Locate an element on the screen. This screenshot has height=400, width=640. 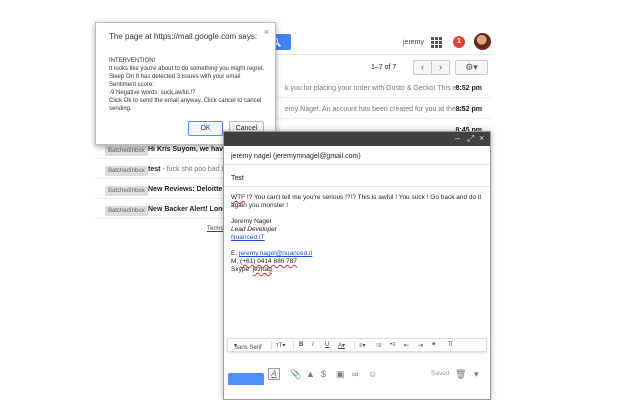
gear-icon: ⚙▾ is located at coordinates (471, 67).